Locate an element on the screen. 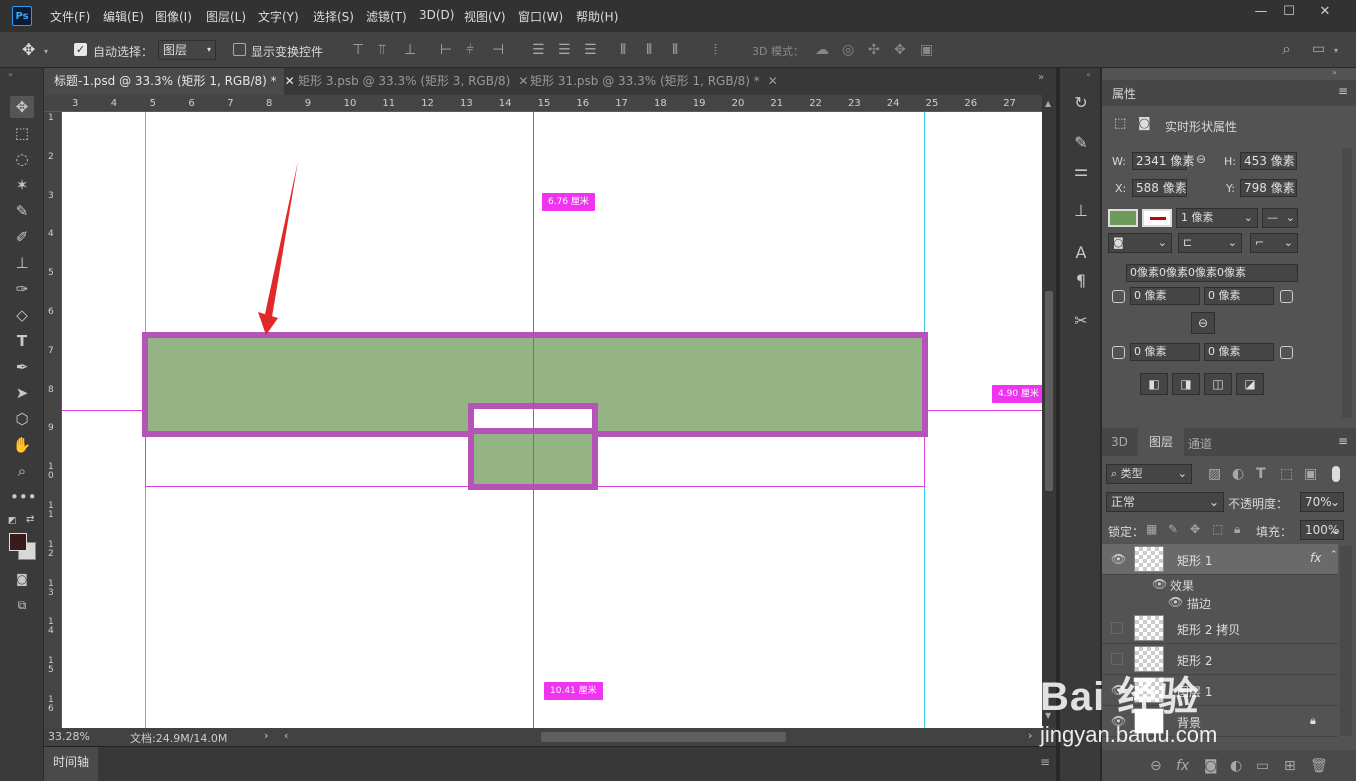  history-panel-icon: ↻ is located at coordinates (1081, 103).